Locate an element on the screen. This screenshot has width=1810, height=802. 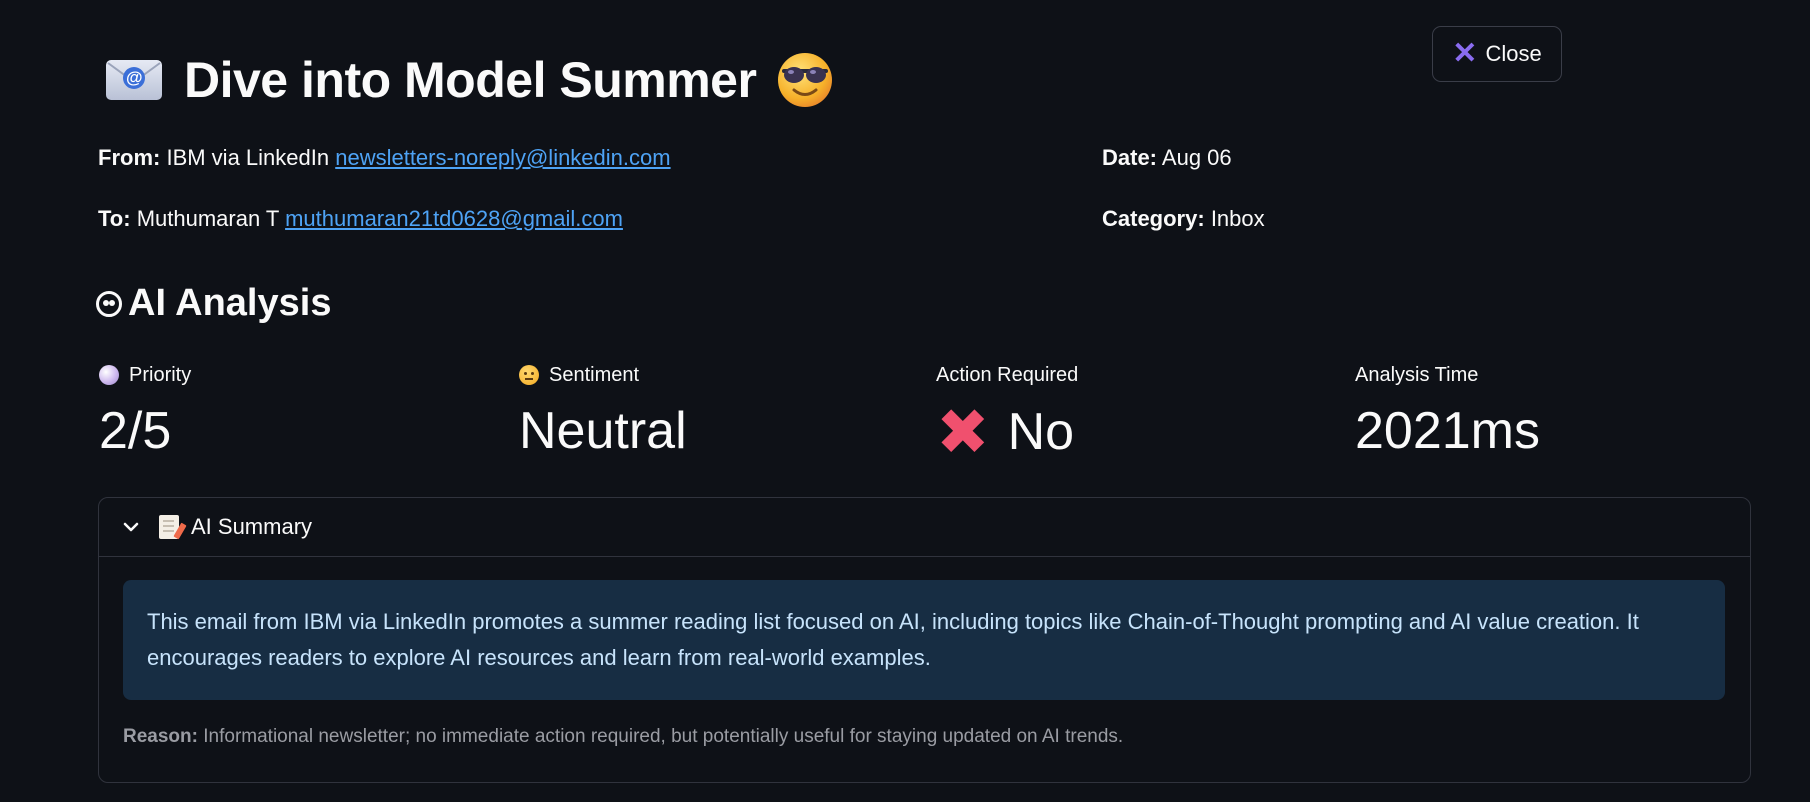
action-required-value: No is located at coordinates (1041, 432).